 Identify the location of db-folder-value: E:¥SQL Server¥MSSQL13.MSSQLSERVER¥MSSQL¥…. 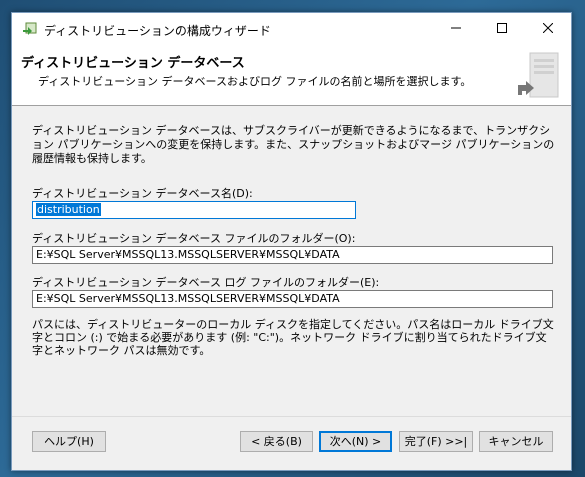
(188, 254).